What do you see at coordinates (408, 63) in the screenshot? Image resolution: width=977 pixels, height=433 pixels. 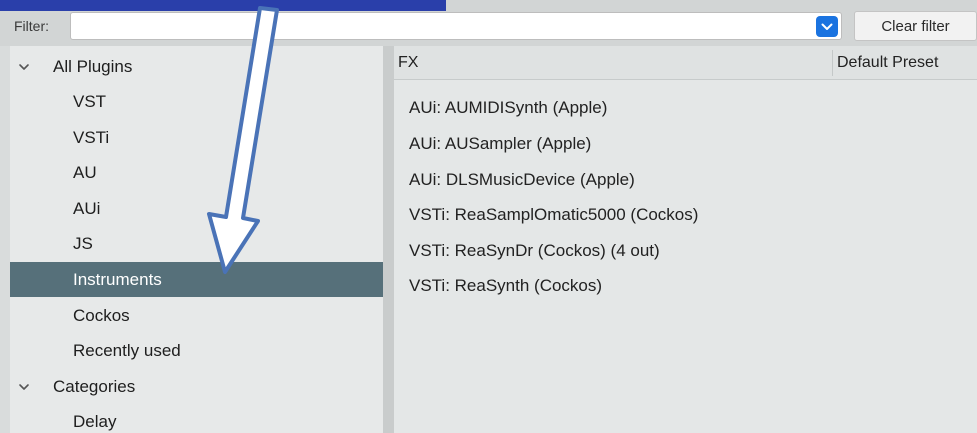 I see `column-header-fx: FX` at bounding box center [408, 63].